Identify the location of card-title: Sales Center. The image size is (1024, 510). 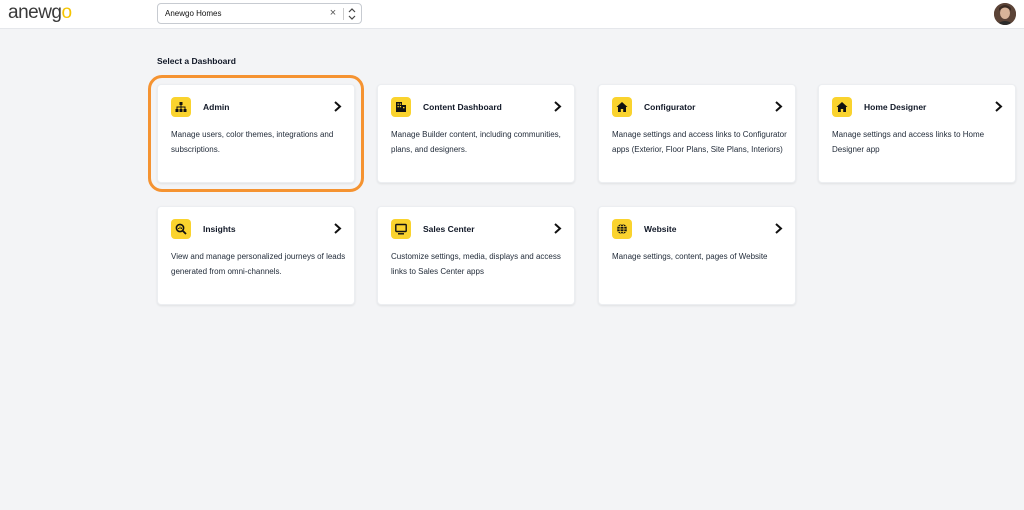
(449, 229).